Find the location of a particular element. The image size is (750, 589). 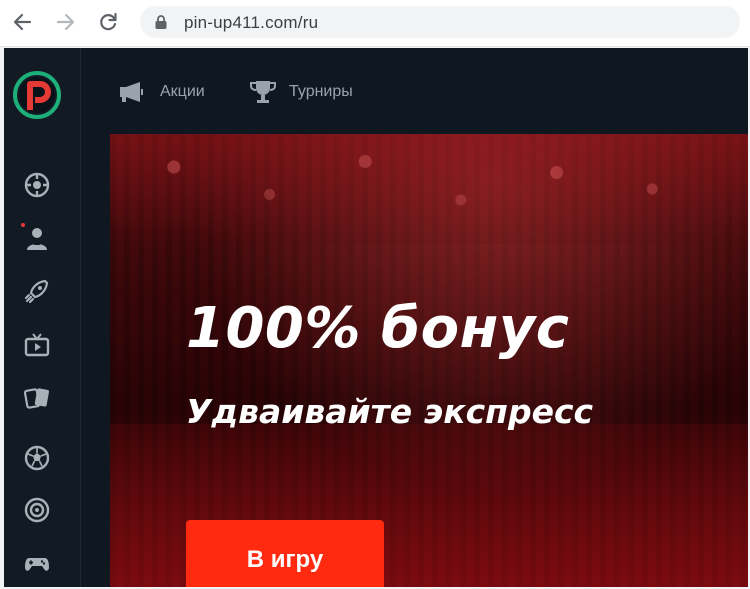

sidebar-item-crash-games is located at coordinates (37, 291).